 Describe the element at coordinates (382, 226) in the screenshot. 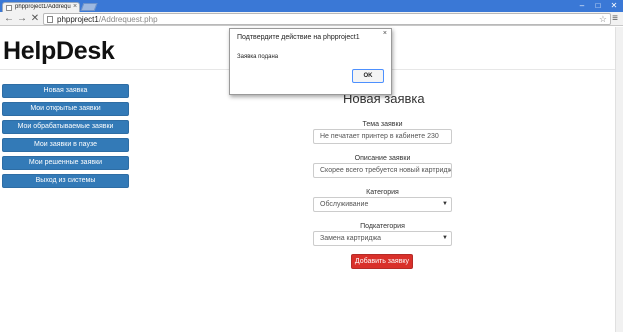

I see `subcategory-label: Подкатегория` at that location.